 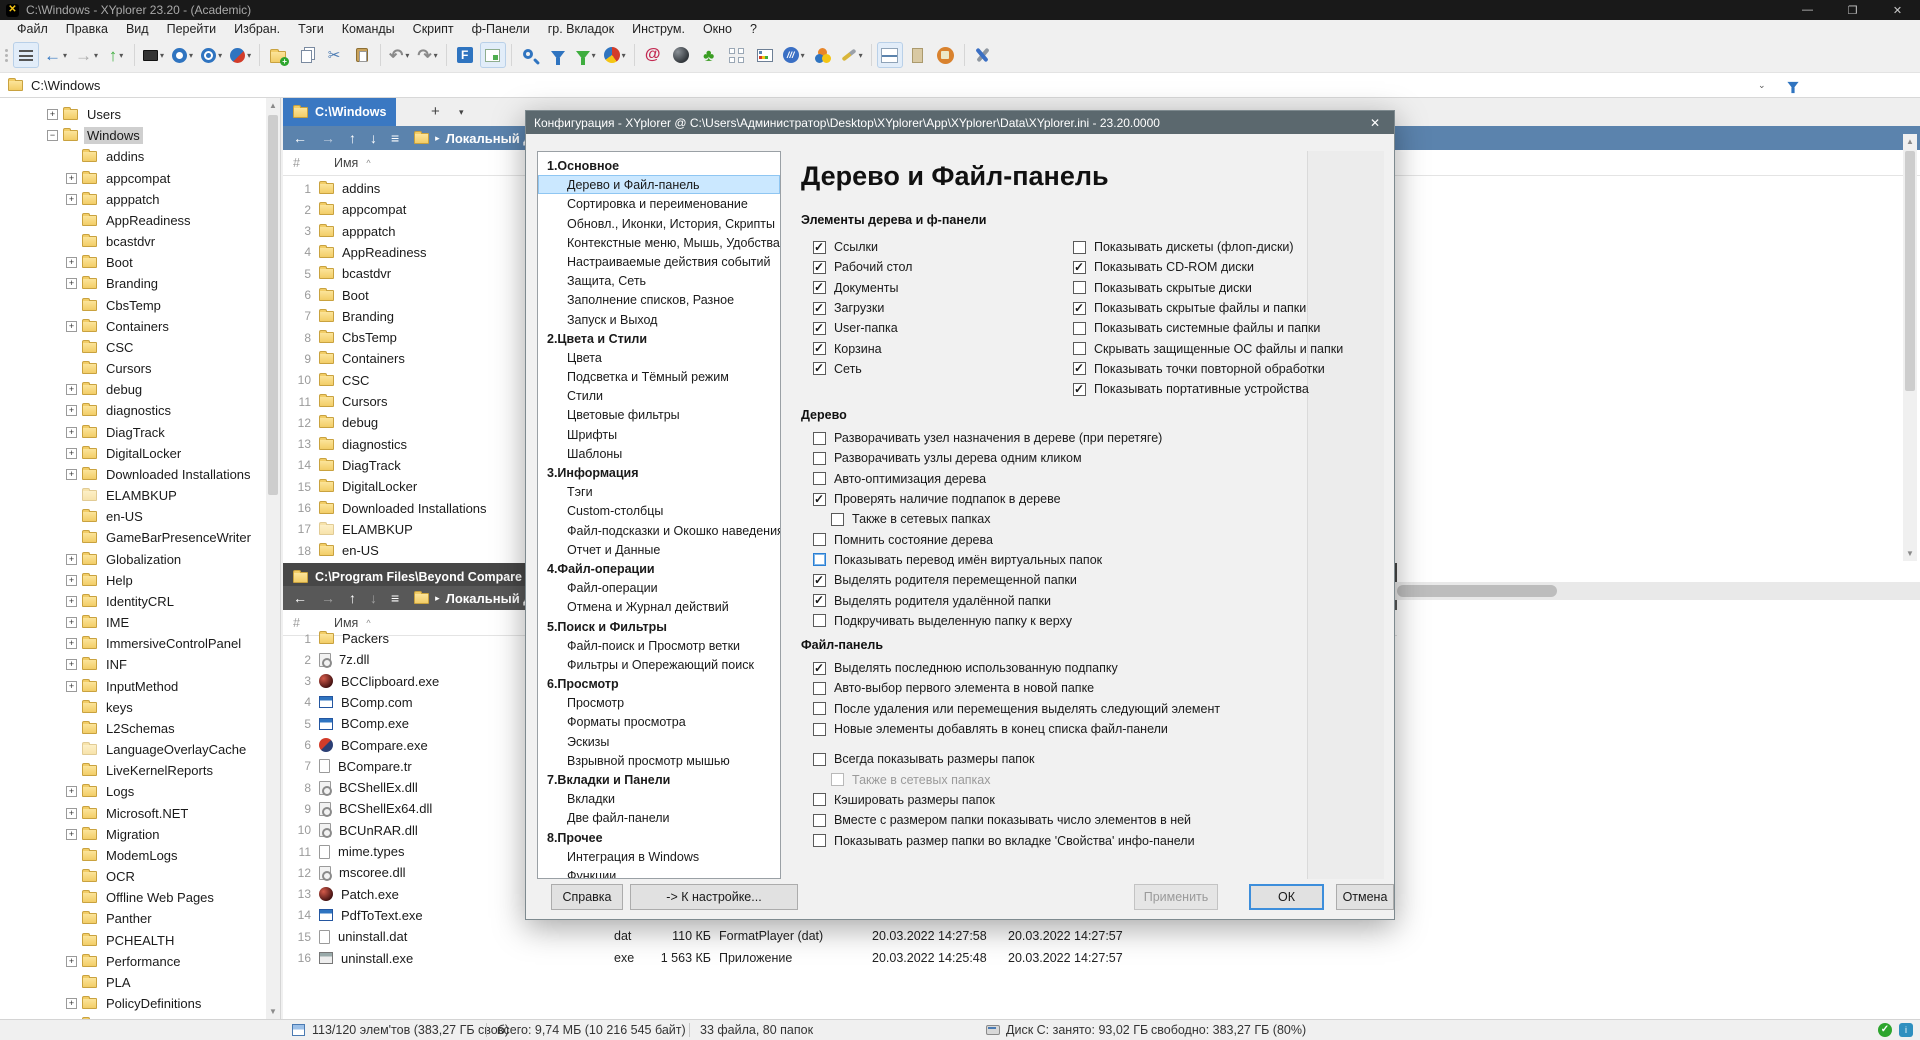 What do you see at coordinates (427, 55) in the screenshot?
I see `redo-button: ↷ ▾` at bounding box center [427, 55].